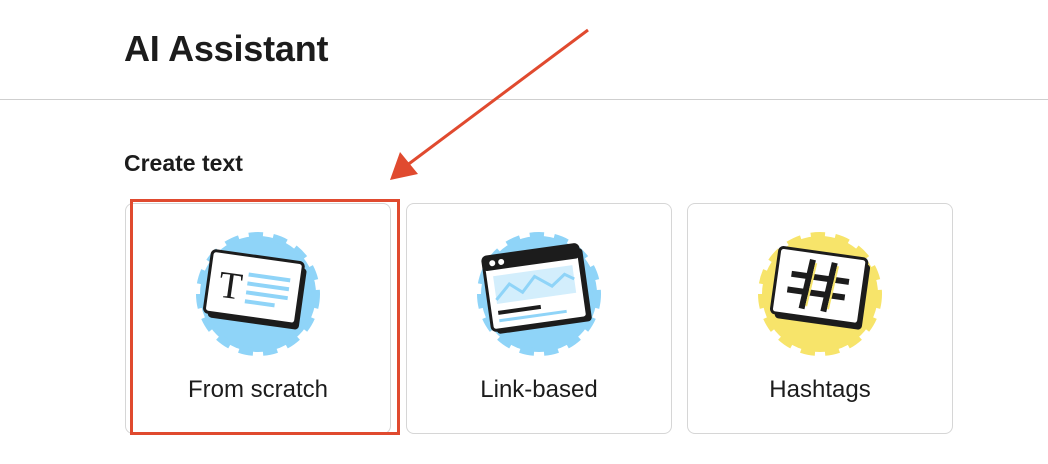 This screenshot has height=464, width=1048. Describe the element at coordinates (820, 389) in the screenshot. I see `card-label-hashtags: Hashtags` at that location.